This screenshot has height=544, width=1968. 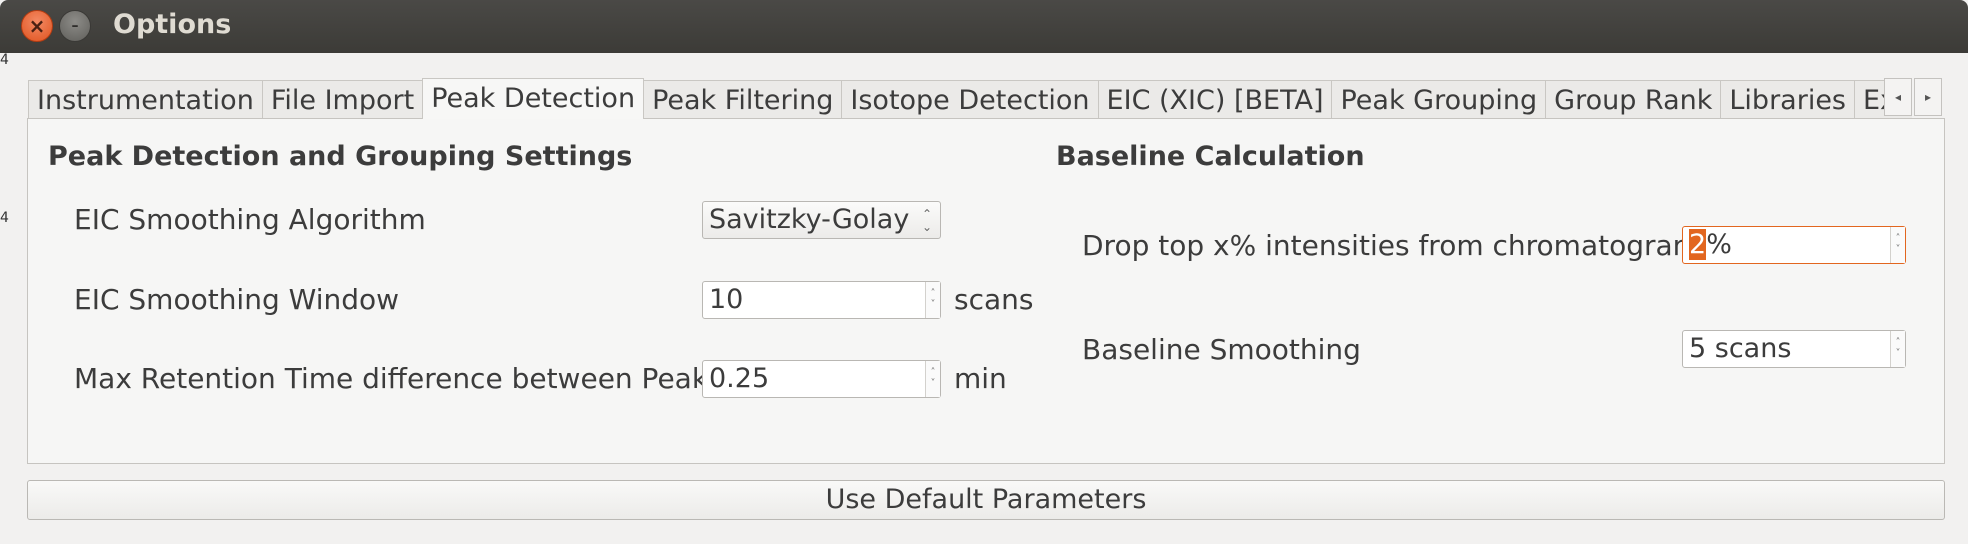 I want to click on chevron-up-down-icon: ⌃ ⌄, so click(x=926, y=220).